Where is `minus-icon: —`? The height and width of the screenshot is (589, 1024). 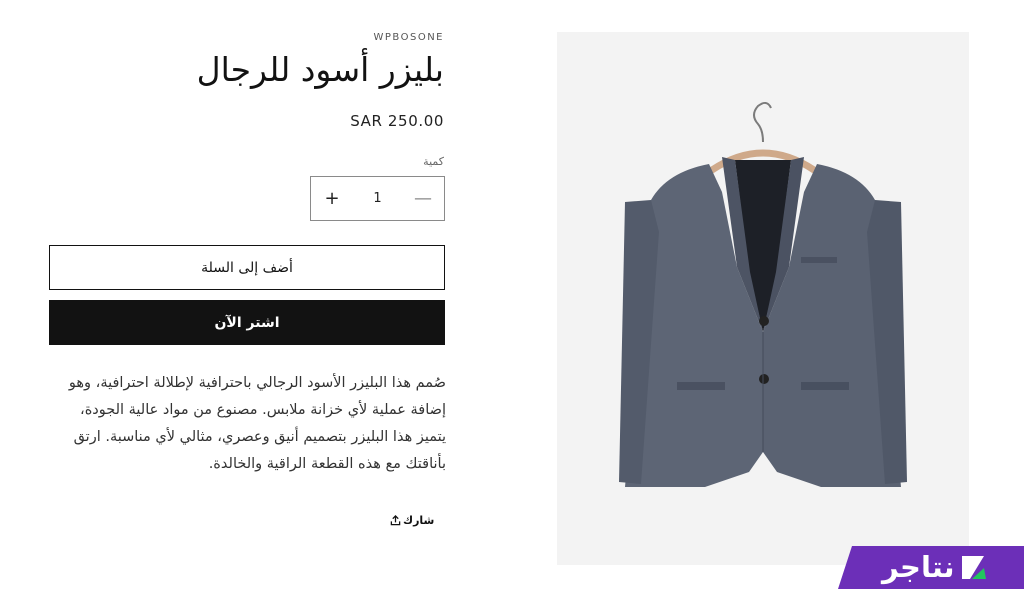
minus-icon: — is located at coordinates (423, 198).